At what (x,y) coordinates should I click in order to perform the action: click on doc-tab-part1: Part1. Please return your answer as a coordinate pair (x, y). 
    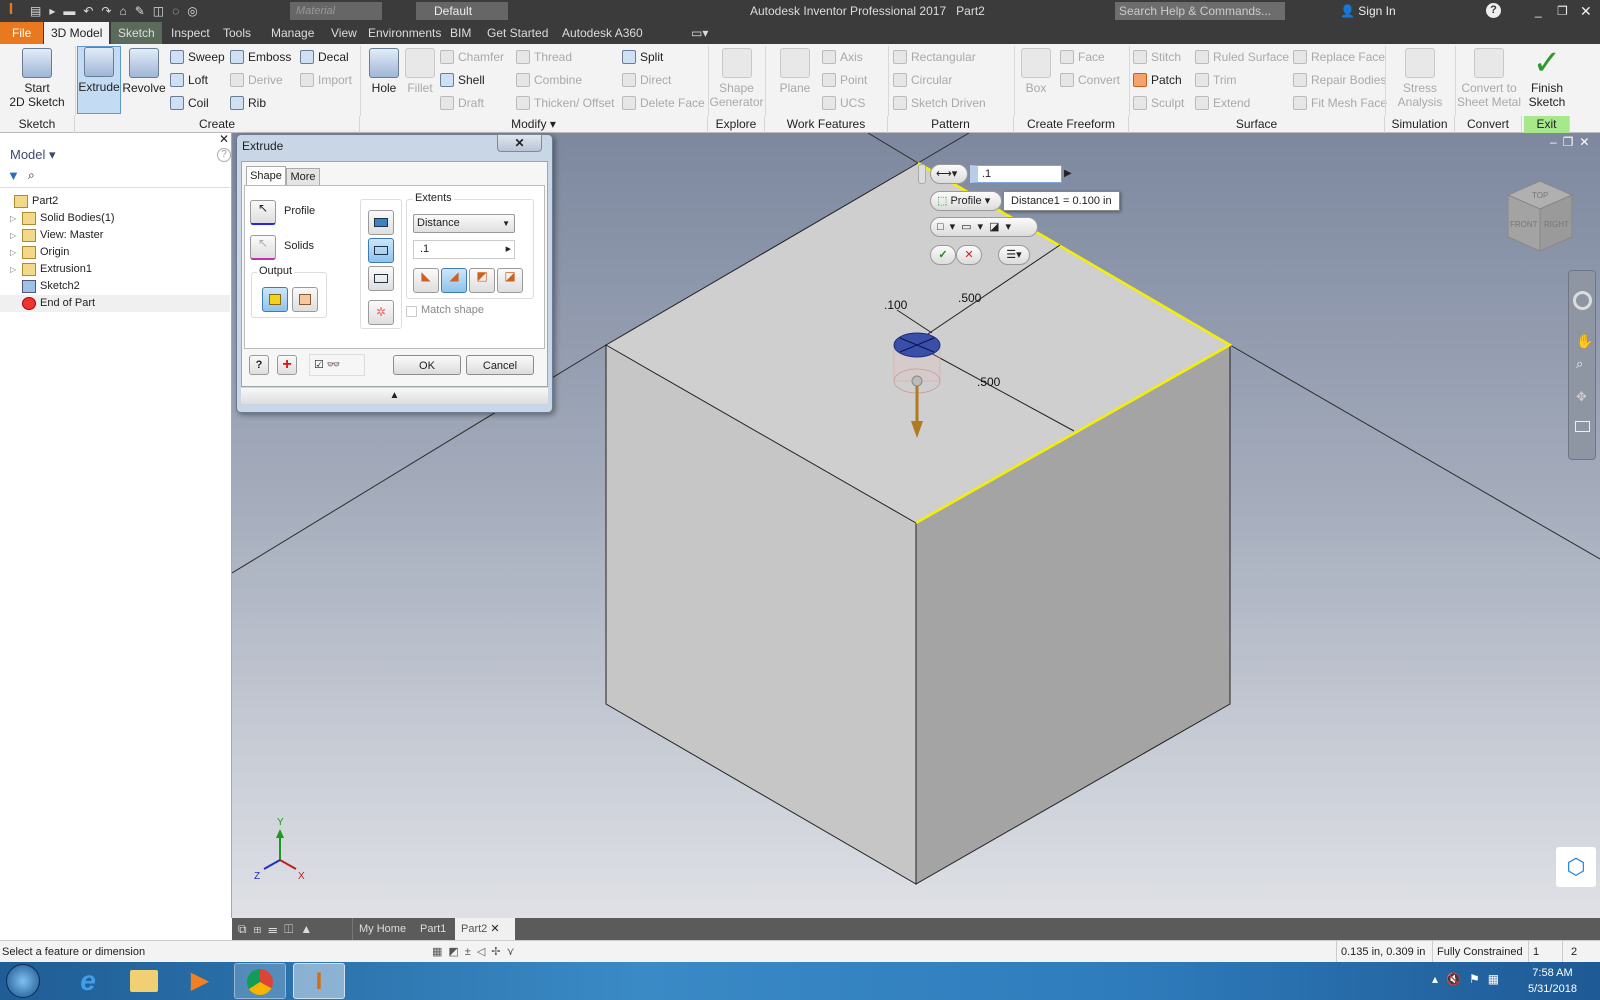
    Looking at the image, I should click on (433, 929).